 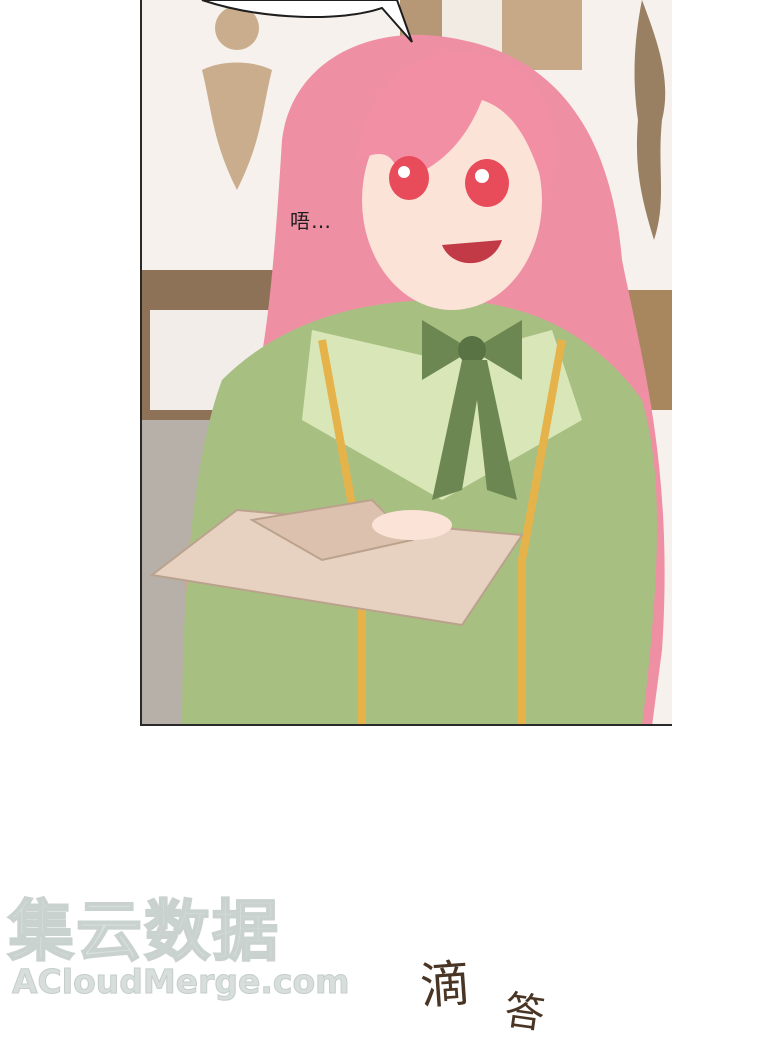 What do you see at coordinates (181, 982) in the screenshot?
I see `watermark-english: ACloudMerge.com` at bounding box center [181, 982].